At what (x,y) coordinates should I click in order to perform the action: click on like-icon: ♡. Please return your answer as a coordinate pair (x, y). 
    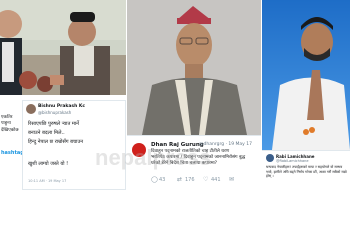
    Looking at the image, I should click on (205, 179).